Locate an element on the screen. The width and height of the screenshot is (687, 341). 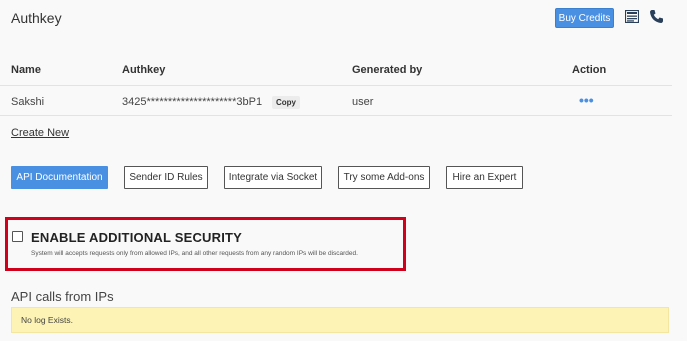
column-header-authkey: Authkey is located at coordinates (144, 70).